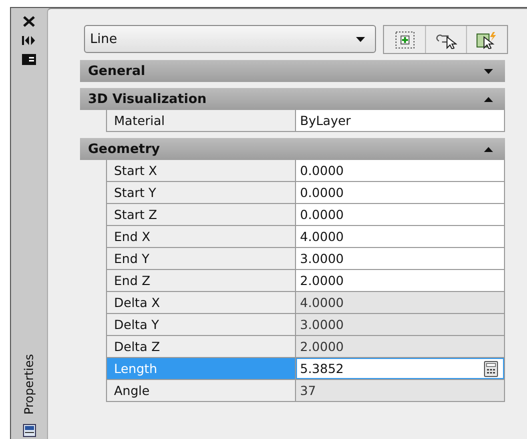 The height and width of the screenshot is (439, 527). I want to click on property-value: 5.3852, so click(400, 368).